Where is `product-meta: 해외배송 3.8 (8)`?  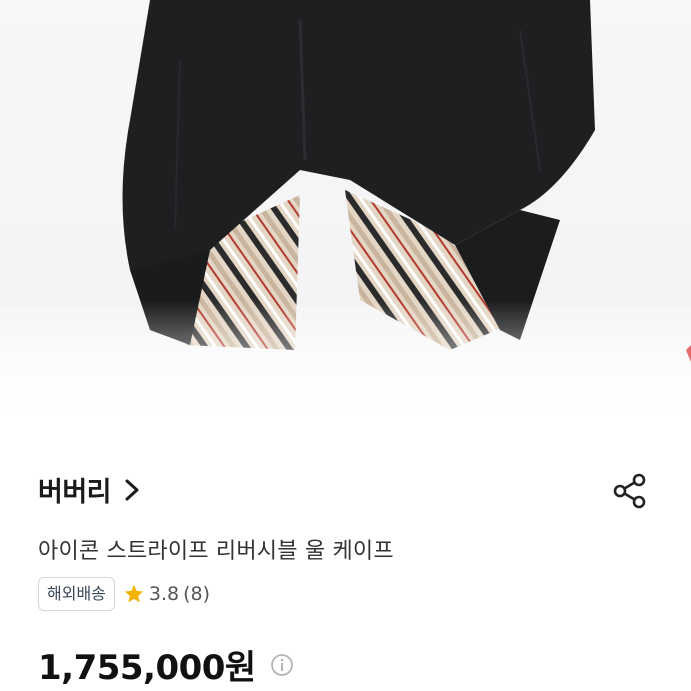 product-meta: 해외배송 3.8 (8) is located at coordinates (124, 594).